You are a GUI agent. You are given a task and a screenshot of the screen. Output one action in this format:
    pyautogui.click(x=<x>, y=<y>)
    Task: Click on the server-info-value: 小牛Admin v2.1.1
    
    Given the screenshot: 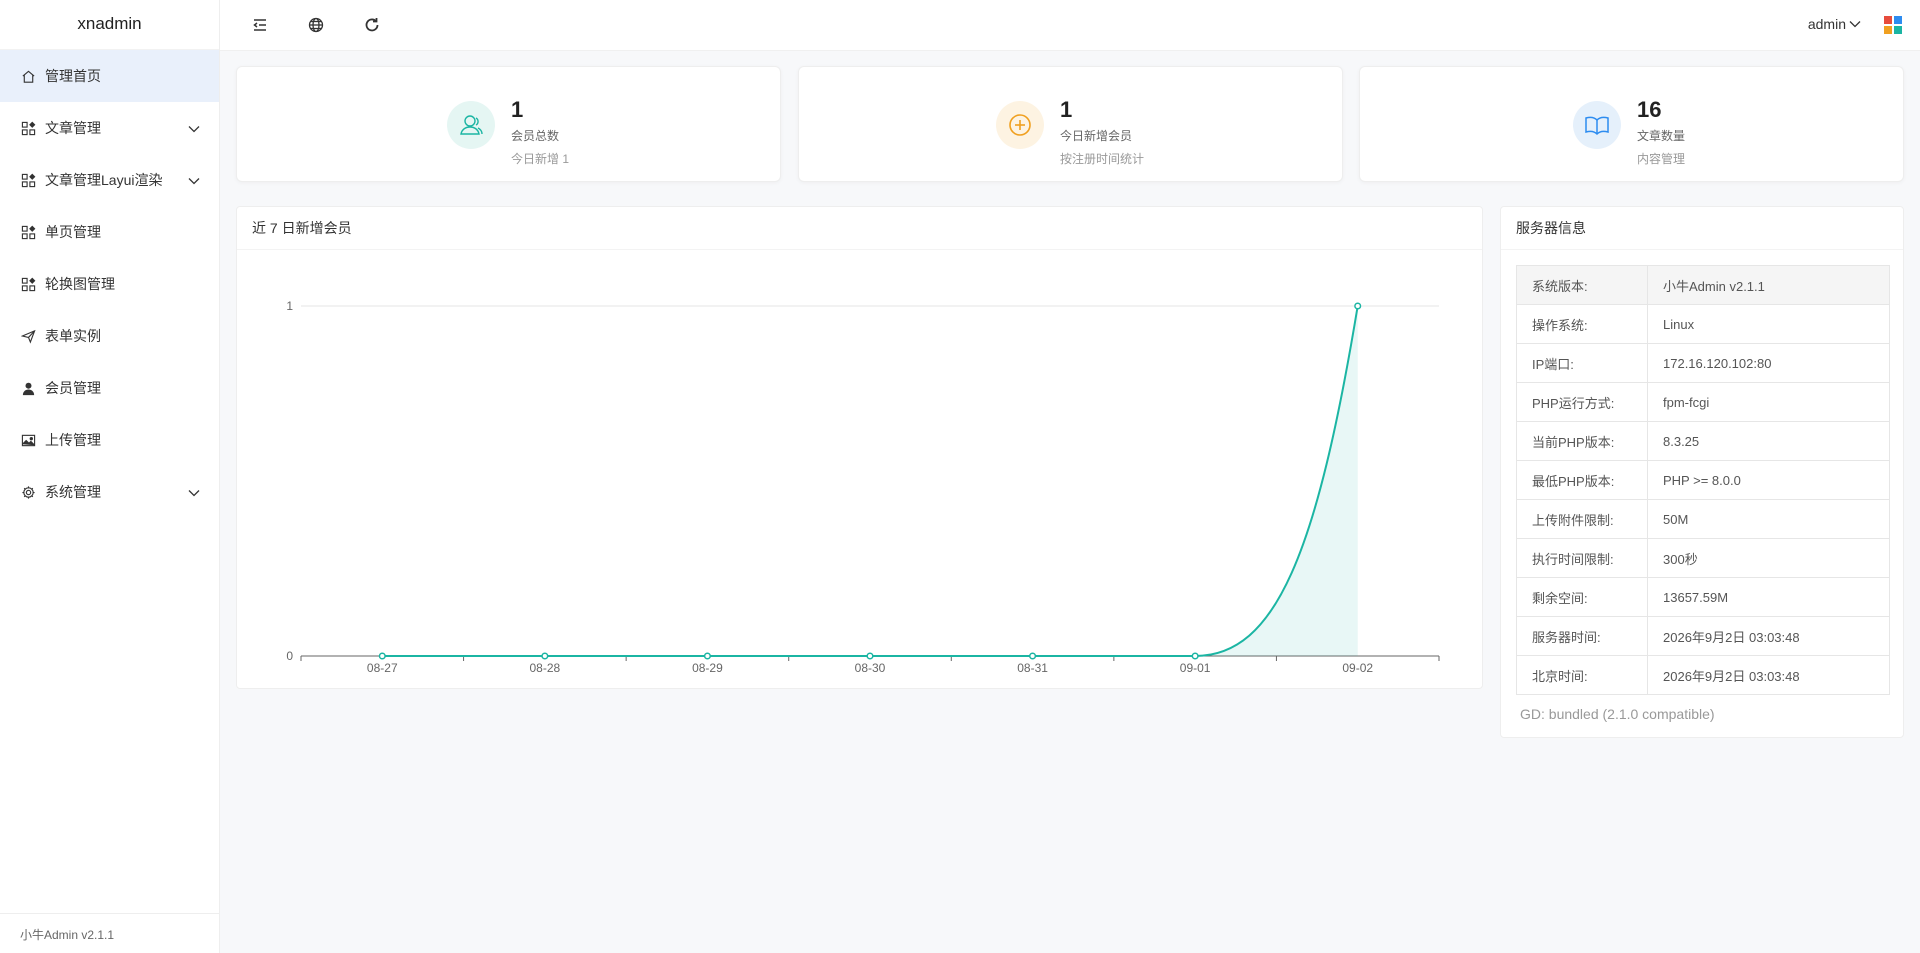 What is the action you would take?
    pyautogui.click(x=1768, y=285)
    